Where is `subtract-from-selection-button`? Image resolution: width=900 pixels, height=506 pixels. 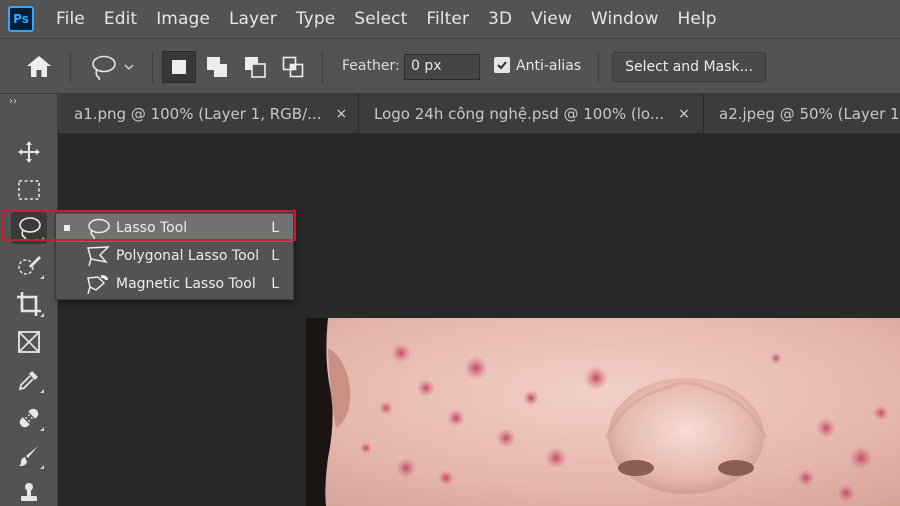
subtract-from-selection-button is located at coordinates (255, 67).